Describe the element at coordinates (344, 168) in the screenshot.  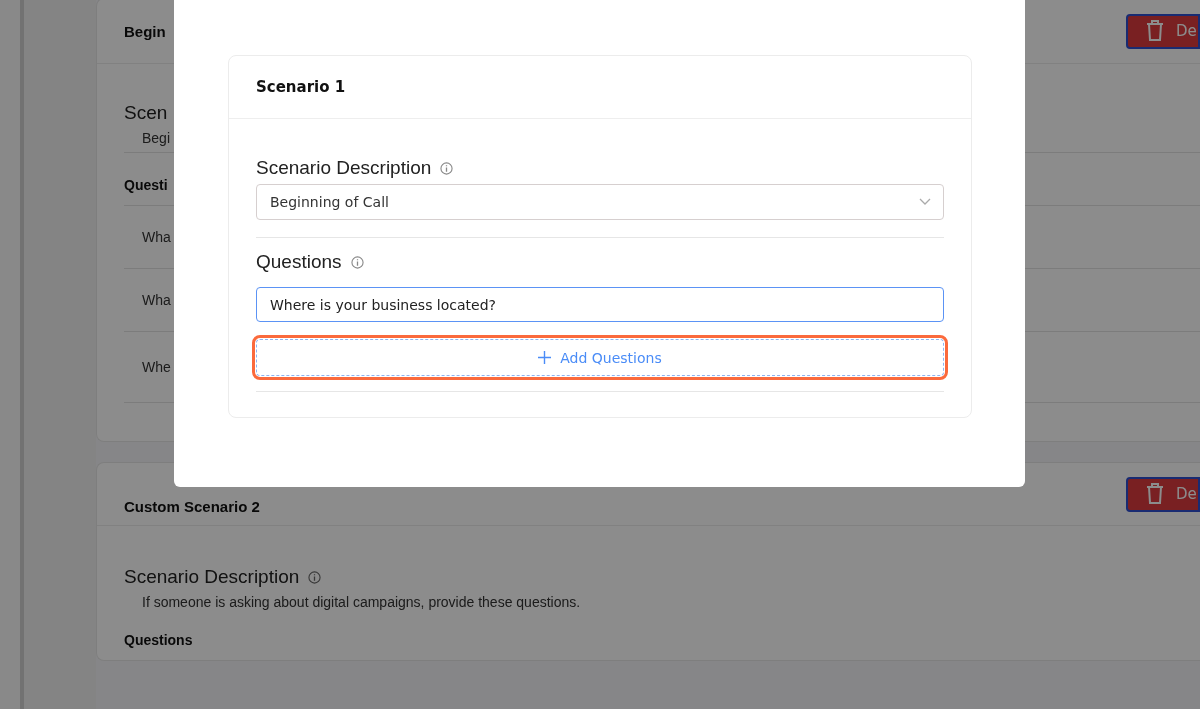
I see `field-label: Scenario Description` at that location.